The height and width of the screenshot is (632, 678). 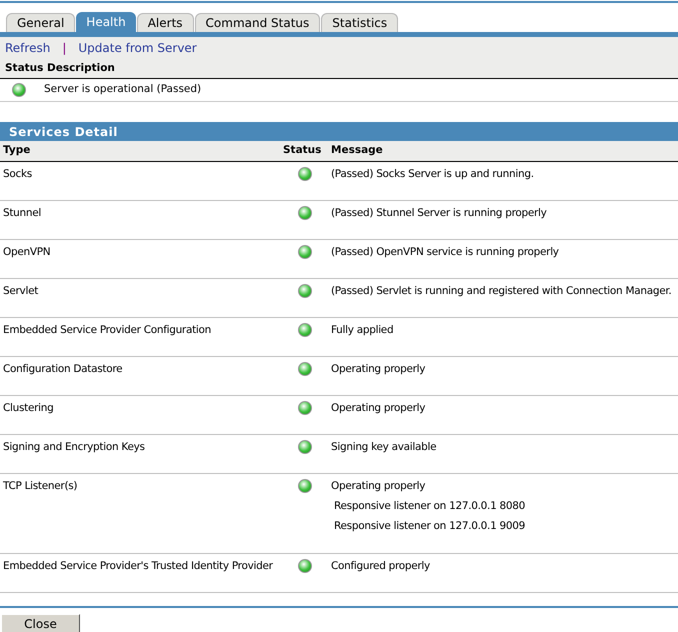 What do you see at coordinates (257, 22) in the screenshot?
I see `tab: Command Status` at bounding box center [257, 22].